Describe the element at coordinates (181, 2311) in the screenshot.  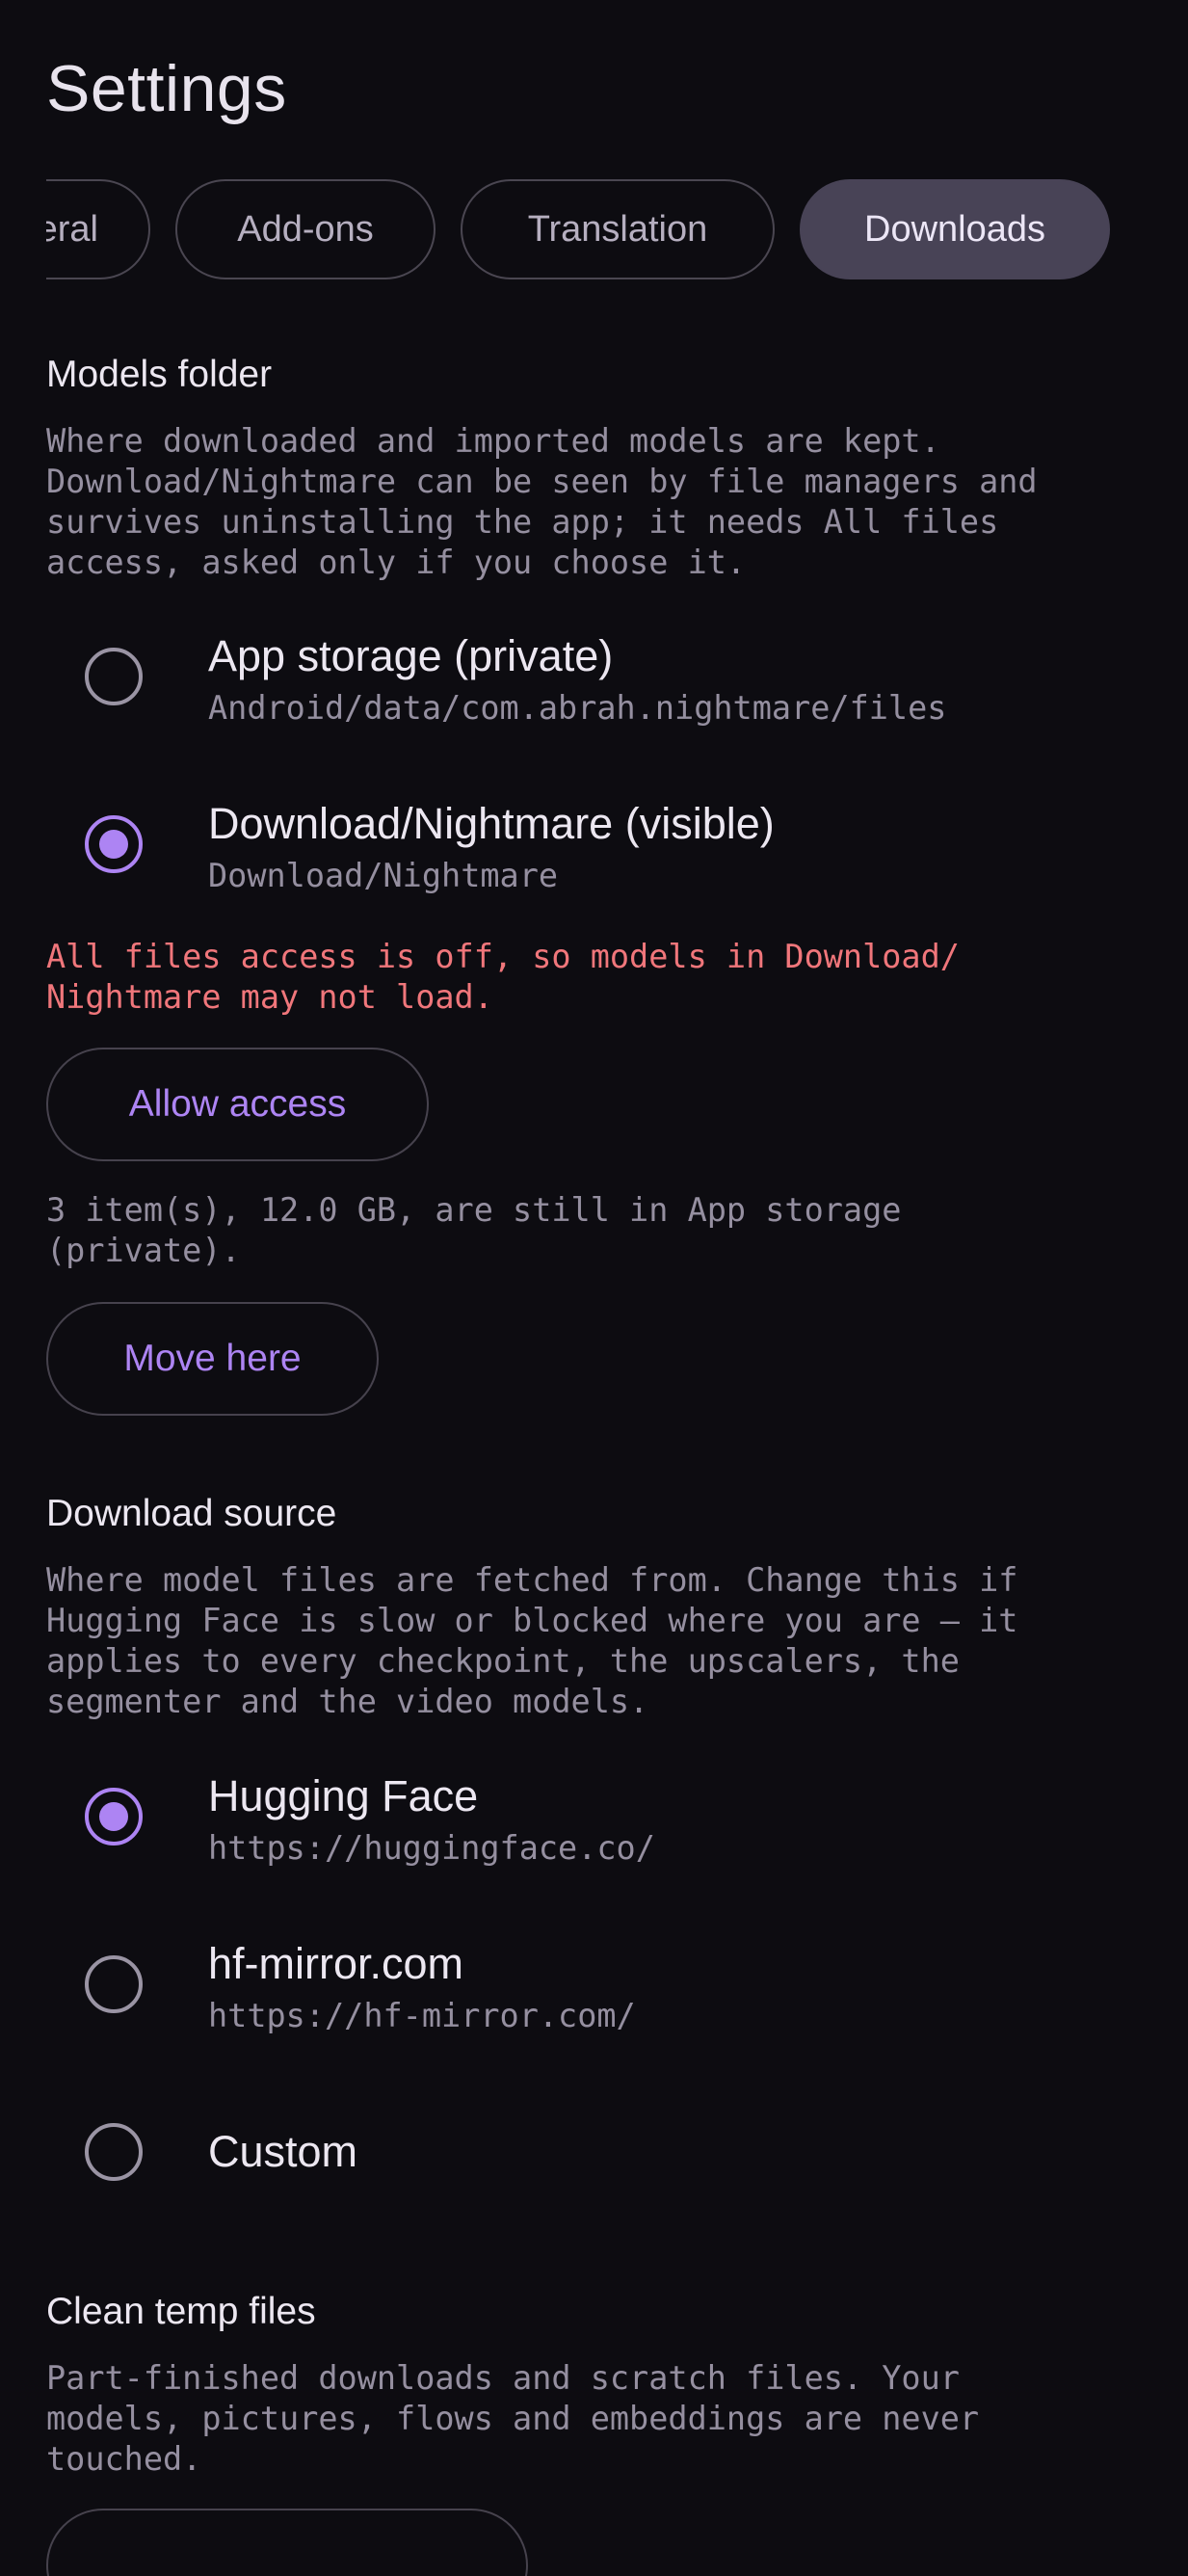
I see `clean-temp-heading: Clean temp files` at that location.